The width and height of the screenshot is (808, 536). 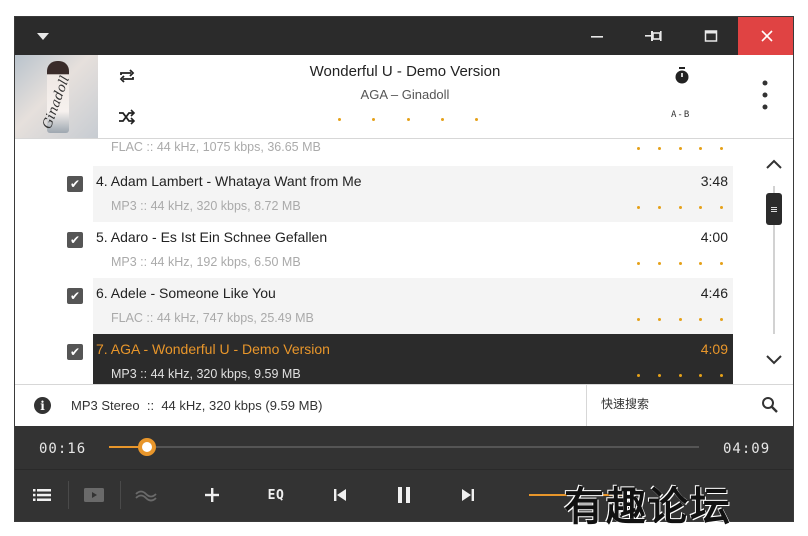 I want to click on shuffle-button, so click(x=127, y=117).